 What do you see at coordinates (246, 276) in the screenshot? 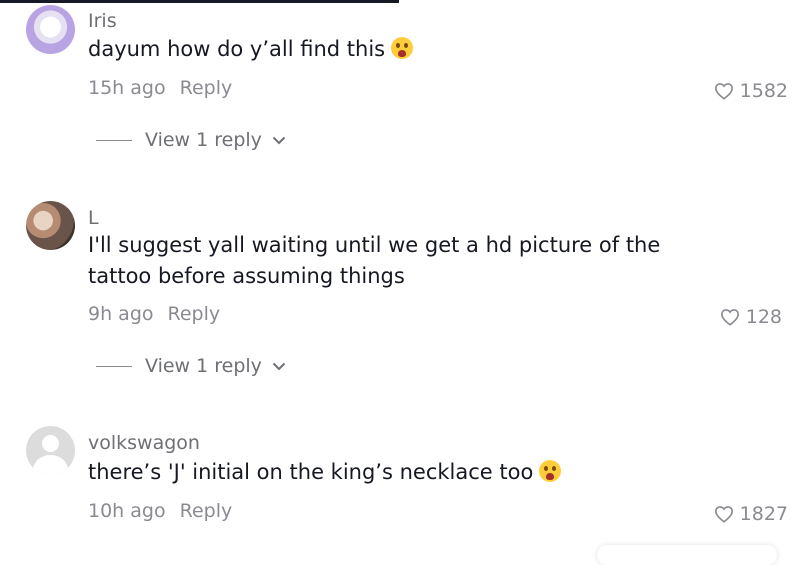
I see `comment-text-line: tattoo before assuming things` at bounding box center [246, 276].